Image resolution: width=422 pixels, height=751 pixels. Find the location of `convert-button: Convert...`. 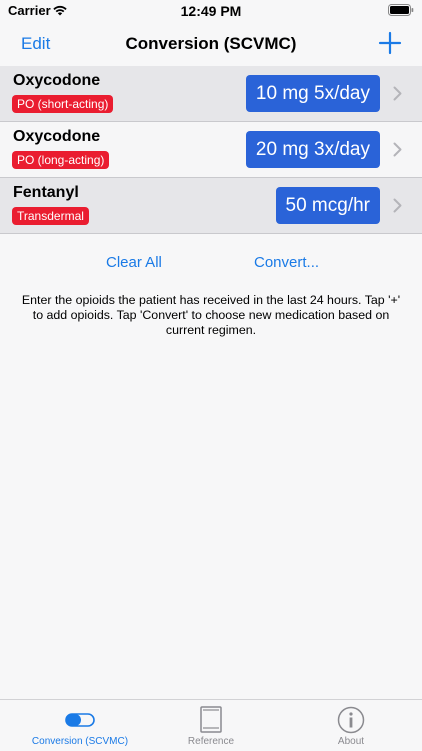

convert-button: Convert... is located at coordinates (286, 262).